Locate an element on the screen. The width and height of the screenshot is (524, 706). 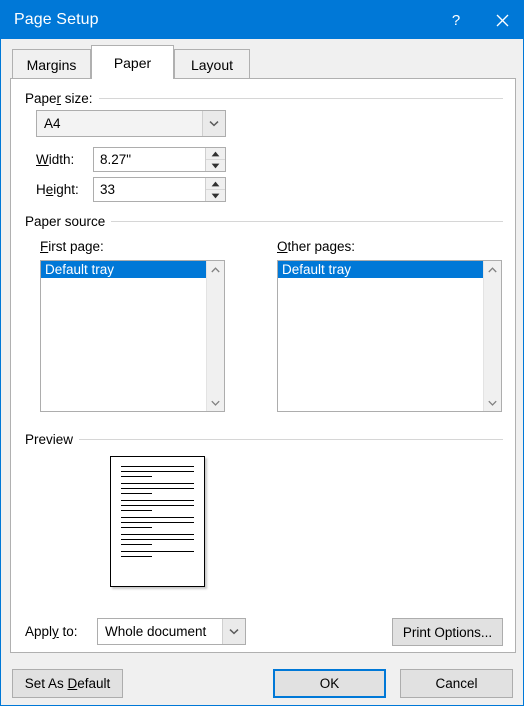
cancel-label: Cancel is located at coordinates (456, 683).